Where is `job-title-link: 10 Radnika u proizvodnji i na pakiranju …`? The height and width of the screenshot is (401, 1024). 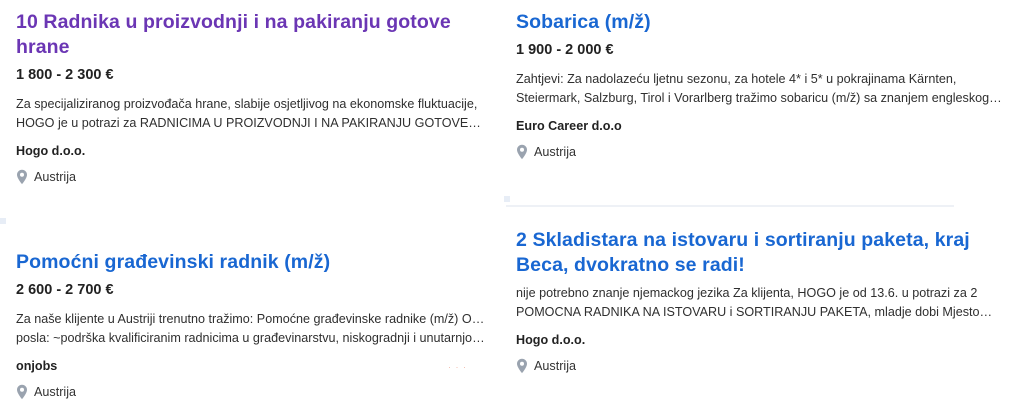
job-title-link: 10 Radnika u proizvodnji i na pakiranju … is located at coordinates (251, 35).